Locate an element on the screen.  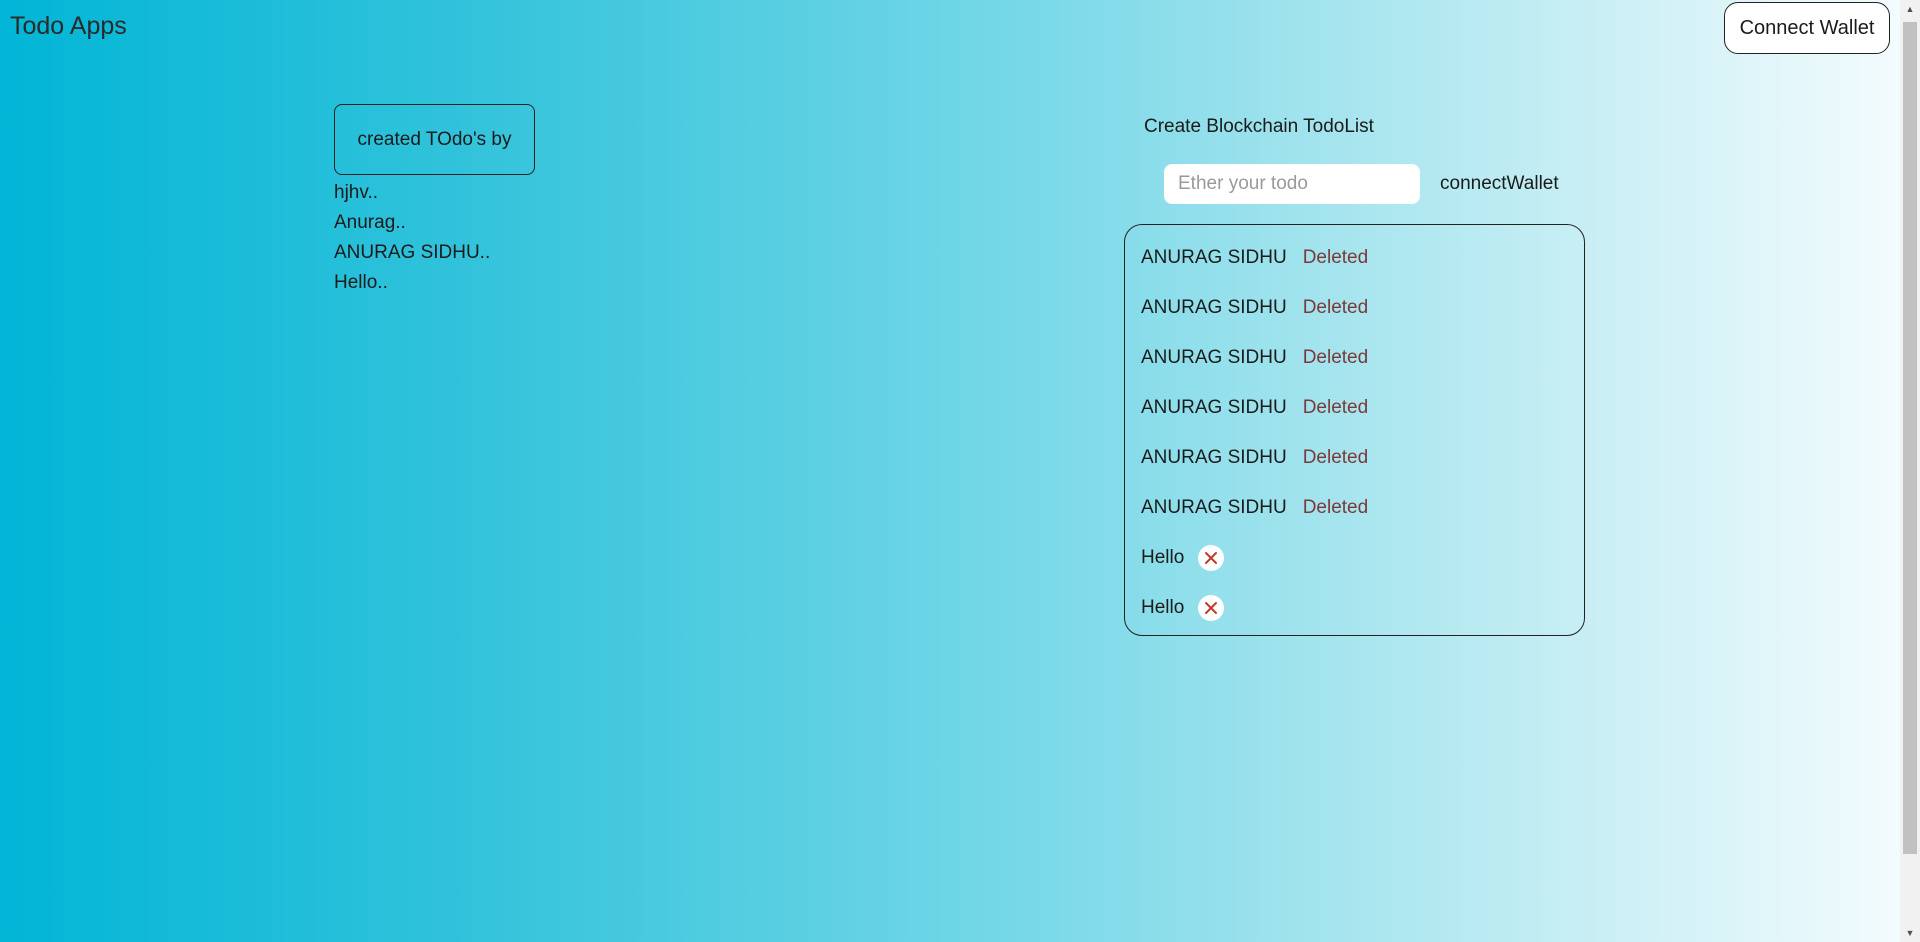
created-by-list: hjhv.. Anurag.. ANURAG SIDHU.. Hello.. is located at coordinates (412, 238).